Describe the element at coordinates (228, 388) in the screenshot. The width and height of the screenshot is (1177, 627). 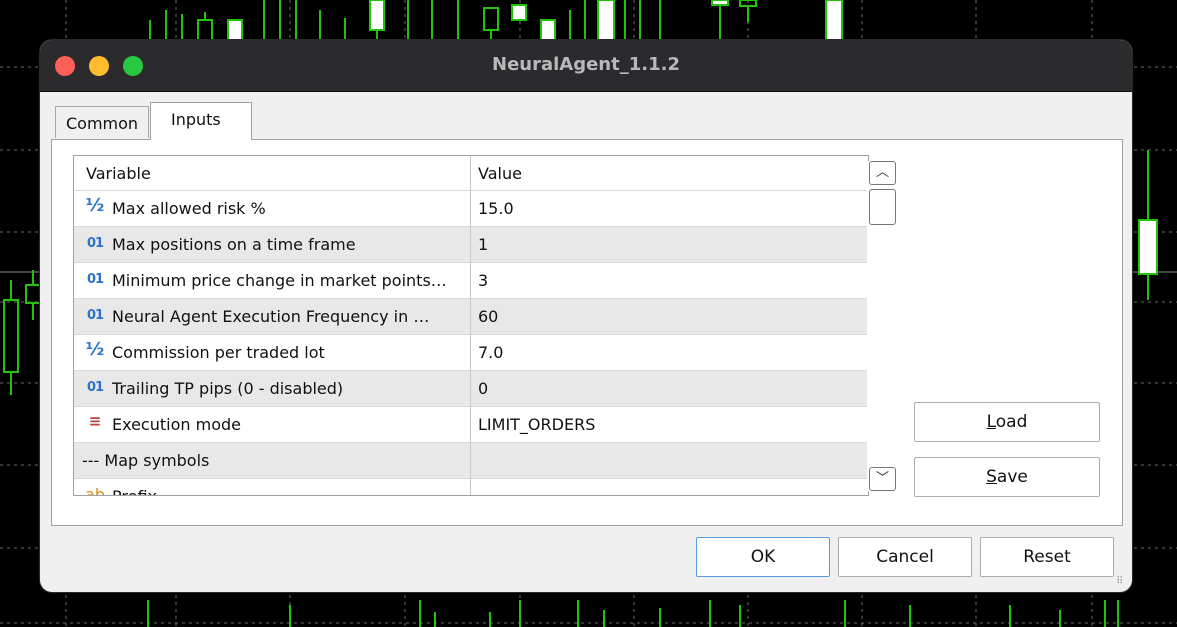
I see `variable-name: Trailing TP pips (0 - disabled)` at that location.